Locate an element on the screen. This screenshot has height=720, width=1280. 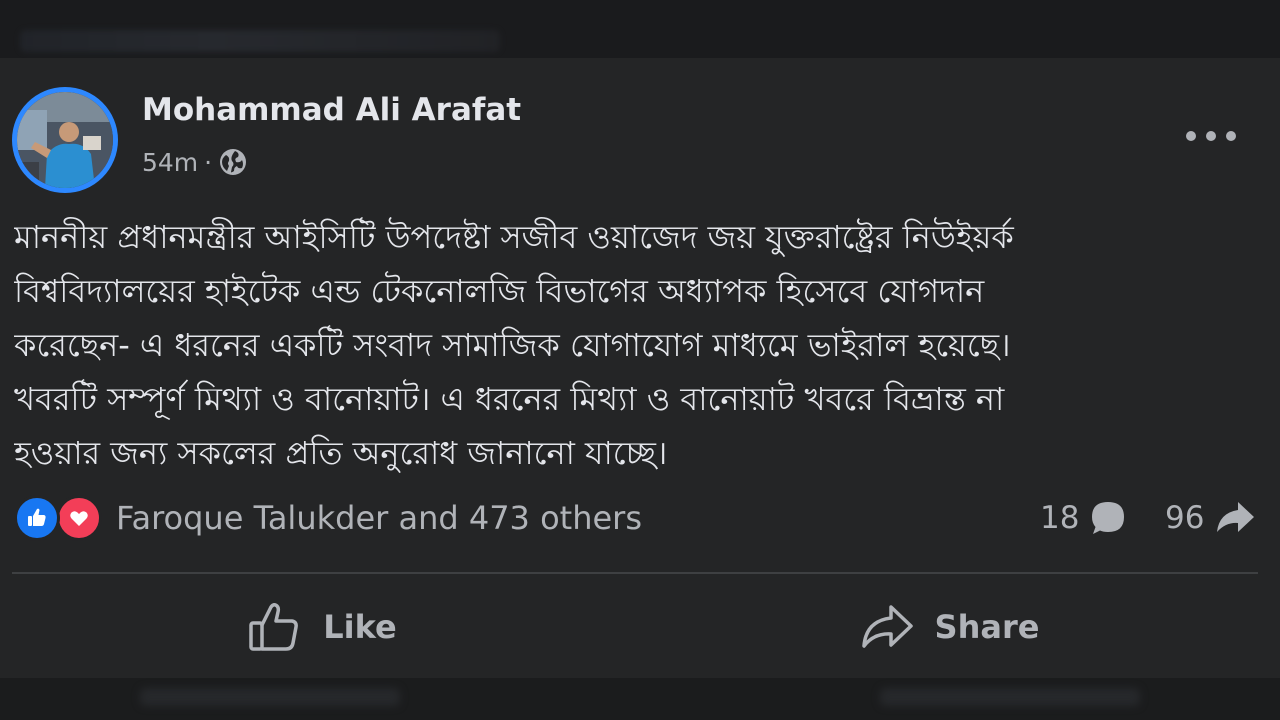
thumbs-up-icon is located at coordinates (37, 517).